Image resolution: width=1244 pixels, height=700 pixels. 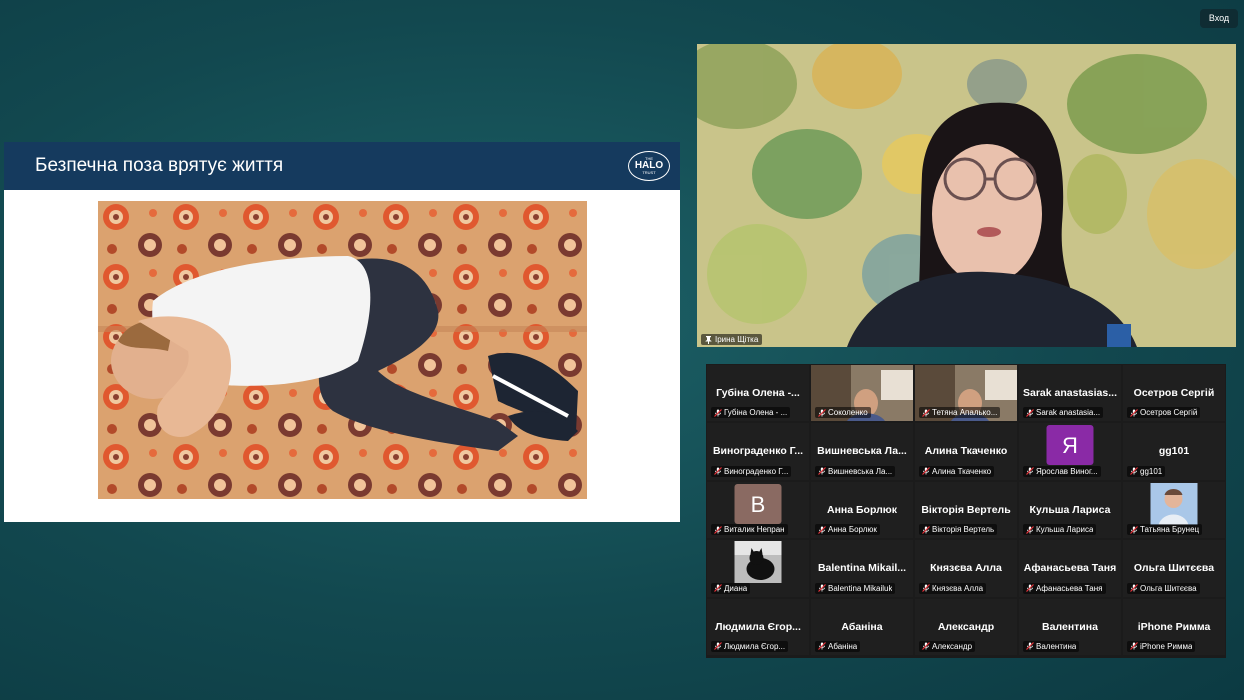 I want to click on participant-name-label: Виталик Непран, so click(x=749, y=530).